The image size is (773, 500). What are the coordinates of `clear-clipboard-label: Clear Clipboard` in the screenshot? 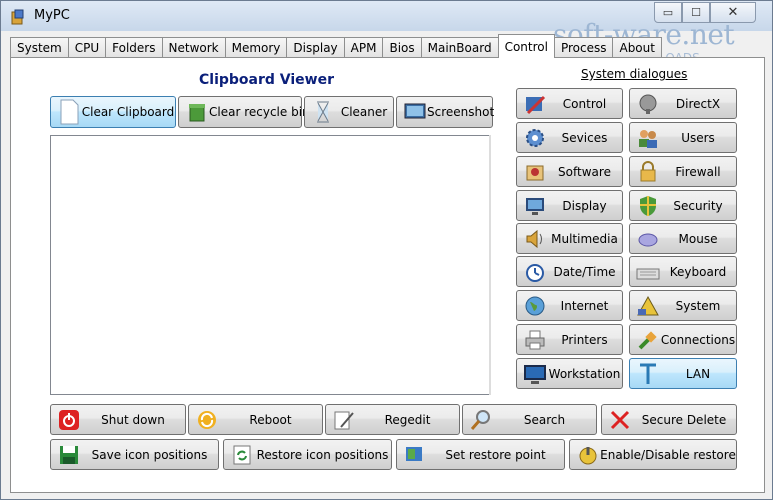 It's located at (128, 112).